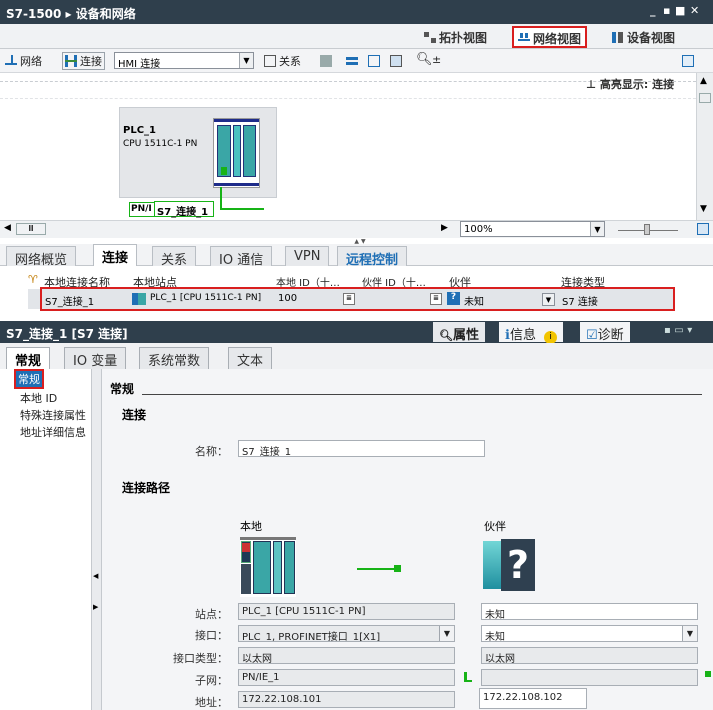  What do you see at coordinates (23, 61) in the screenshot?
I see `network-mode-button: 网络` at bounding box center [23, 61].